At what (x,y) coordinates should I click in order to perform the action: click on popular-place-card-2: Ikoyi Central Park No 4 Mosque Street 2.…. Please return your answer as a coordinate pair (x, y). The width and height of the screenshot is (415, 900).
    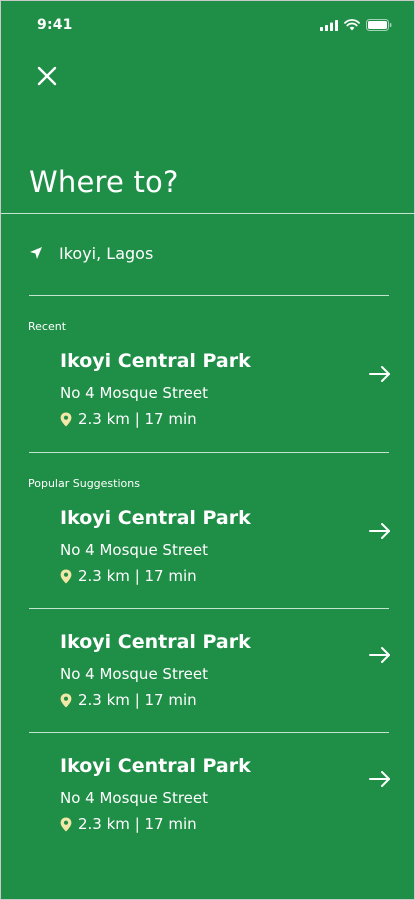
    Looking at the image, I should click on (208, 681).